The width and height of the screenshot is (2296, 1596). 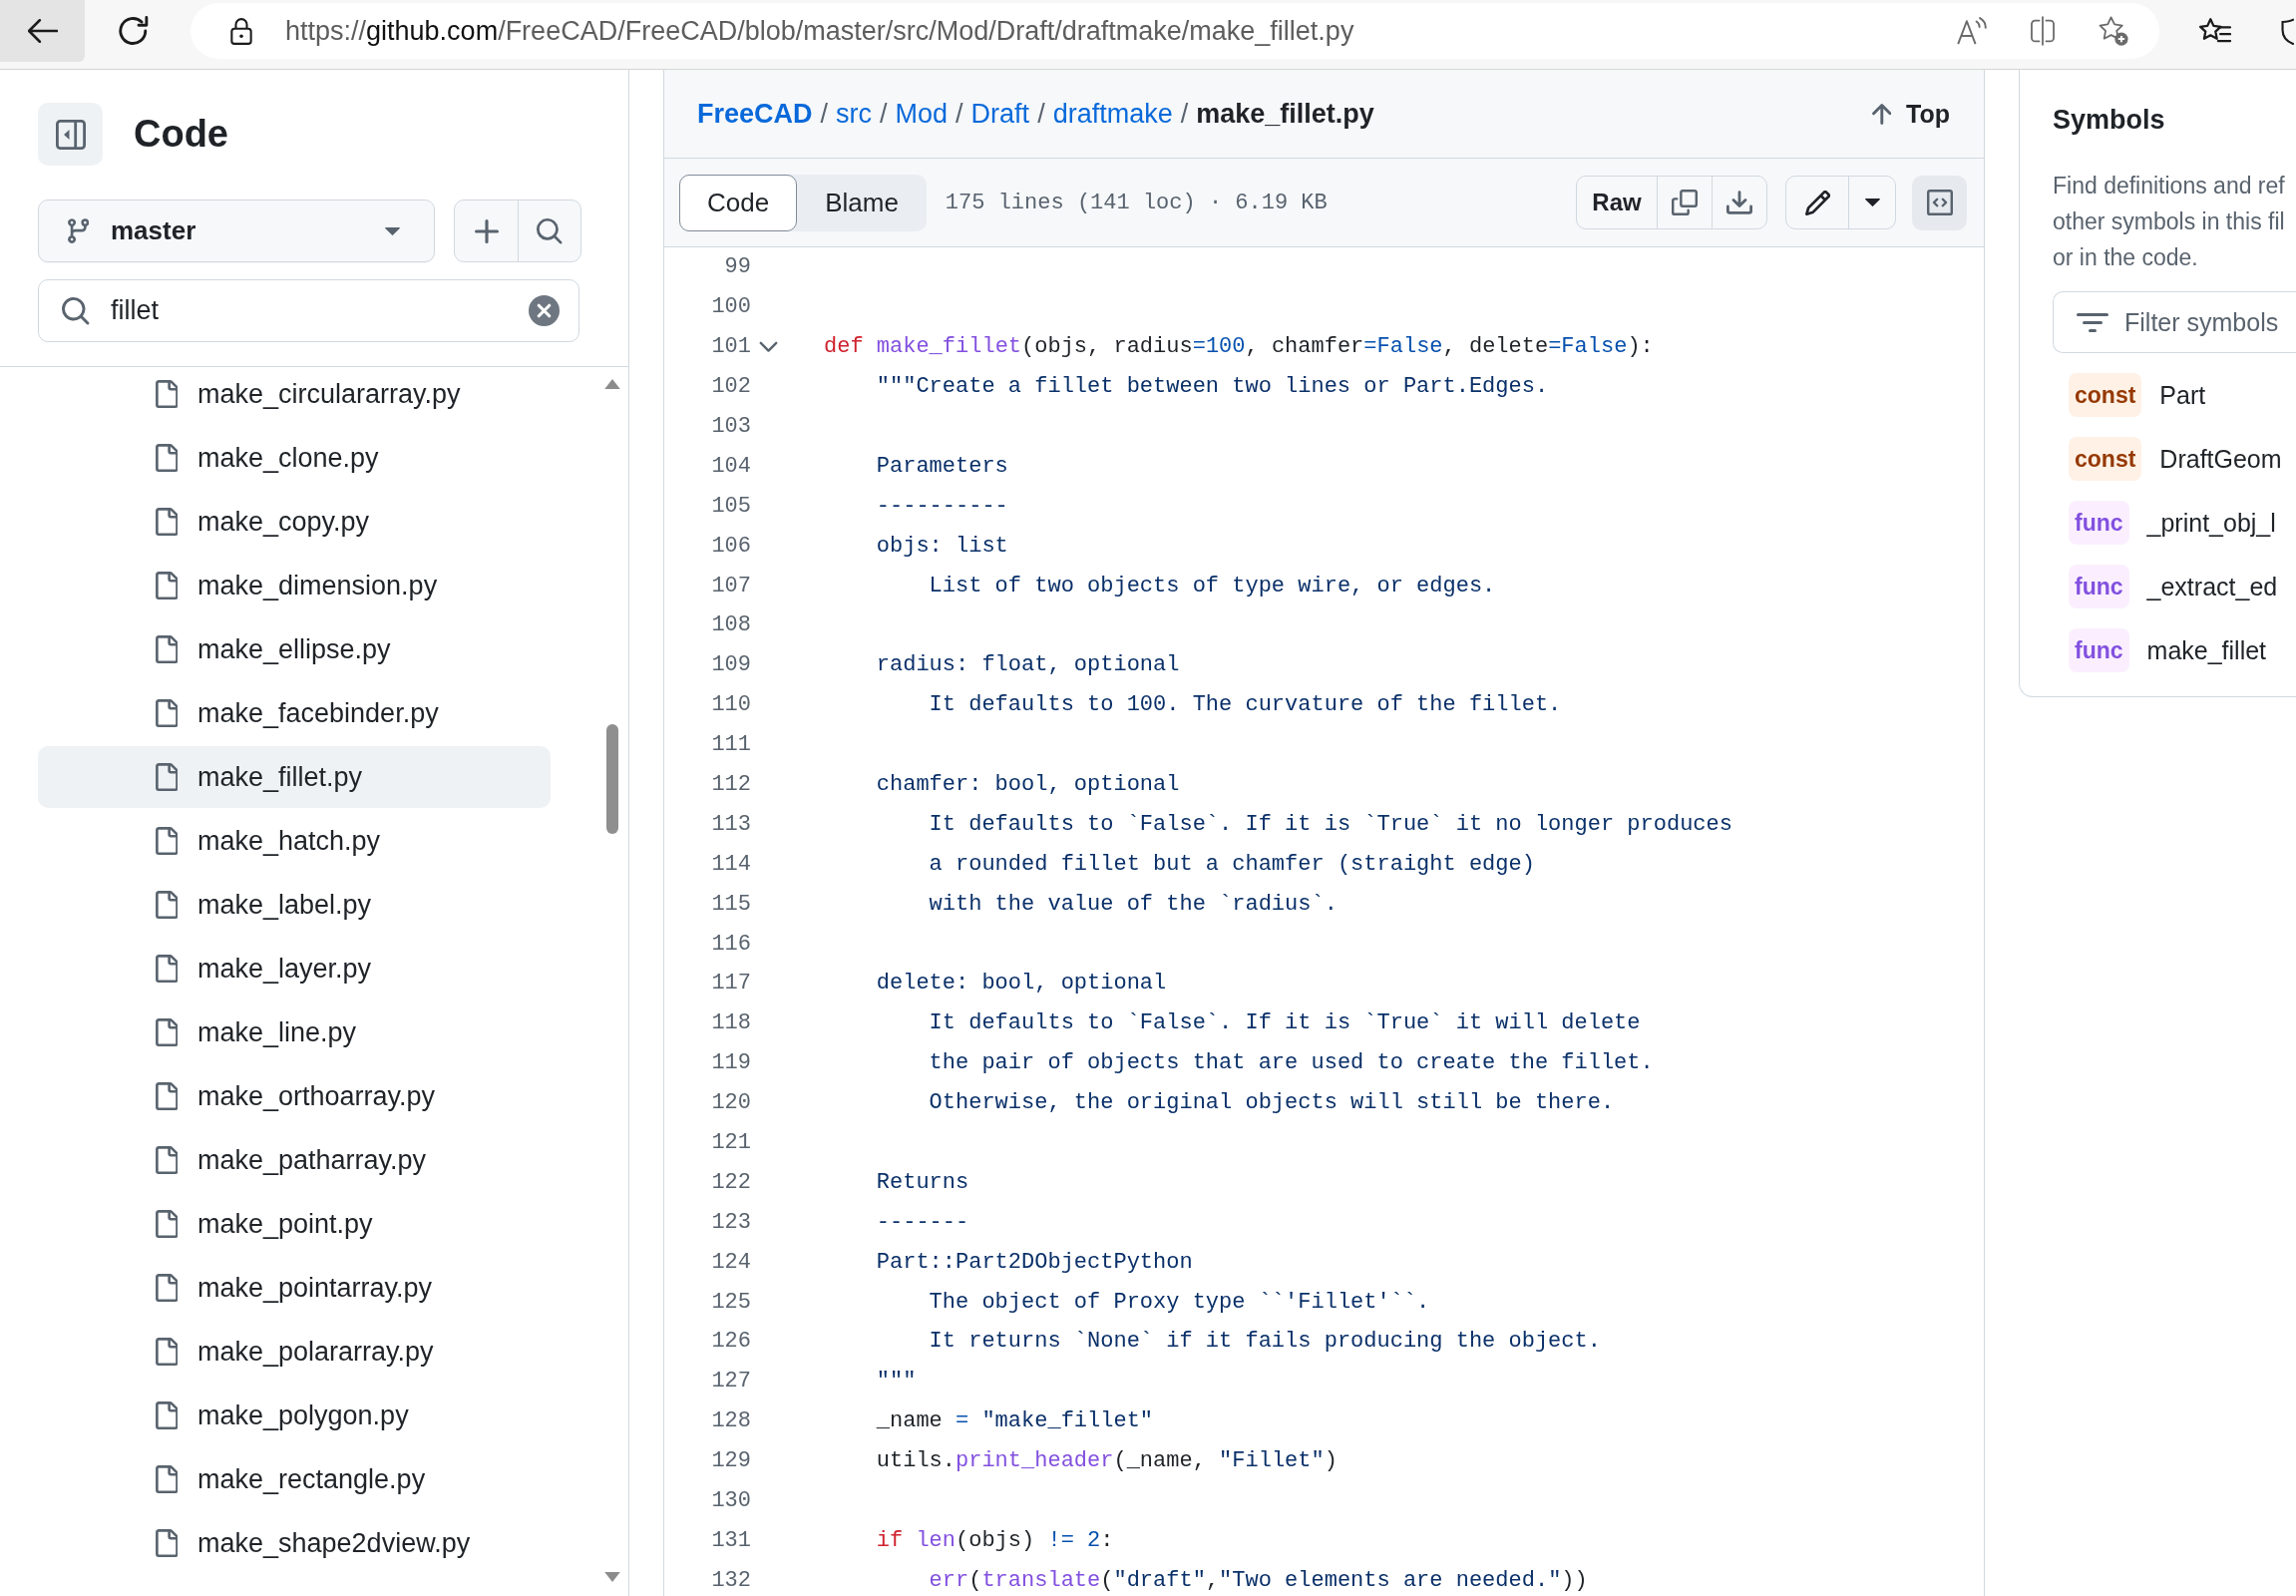 What do you see at coordinates (295, 1543) in the screenshot?
I see `file-tree-item: make_shape2dview.py` at bounding box center [295, 1543].